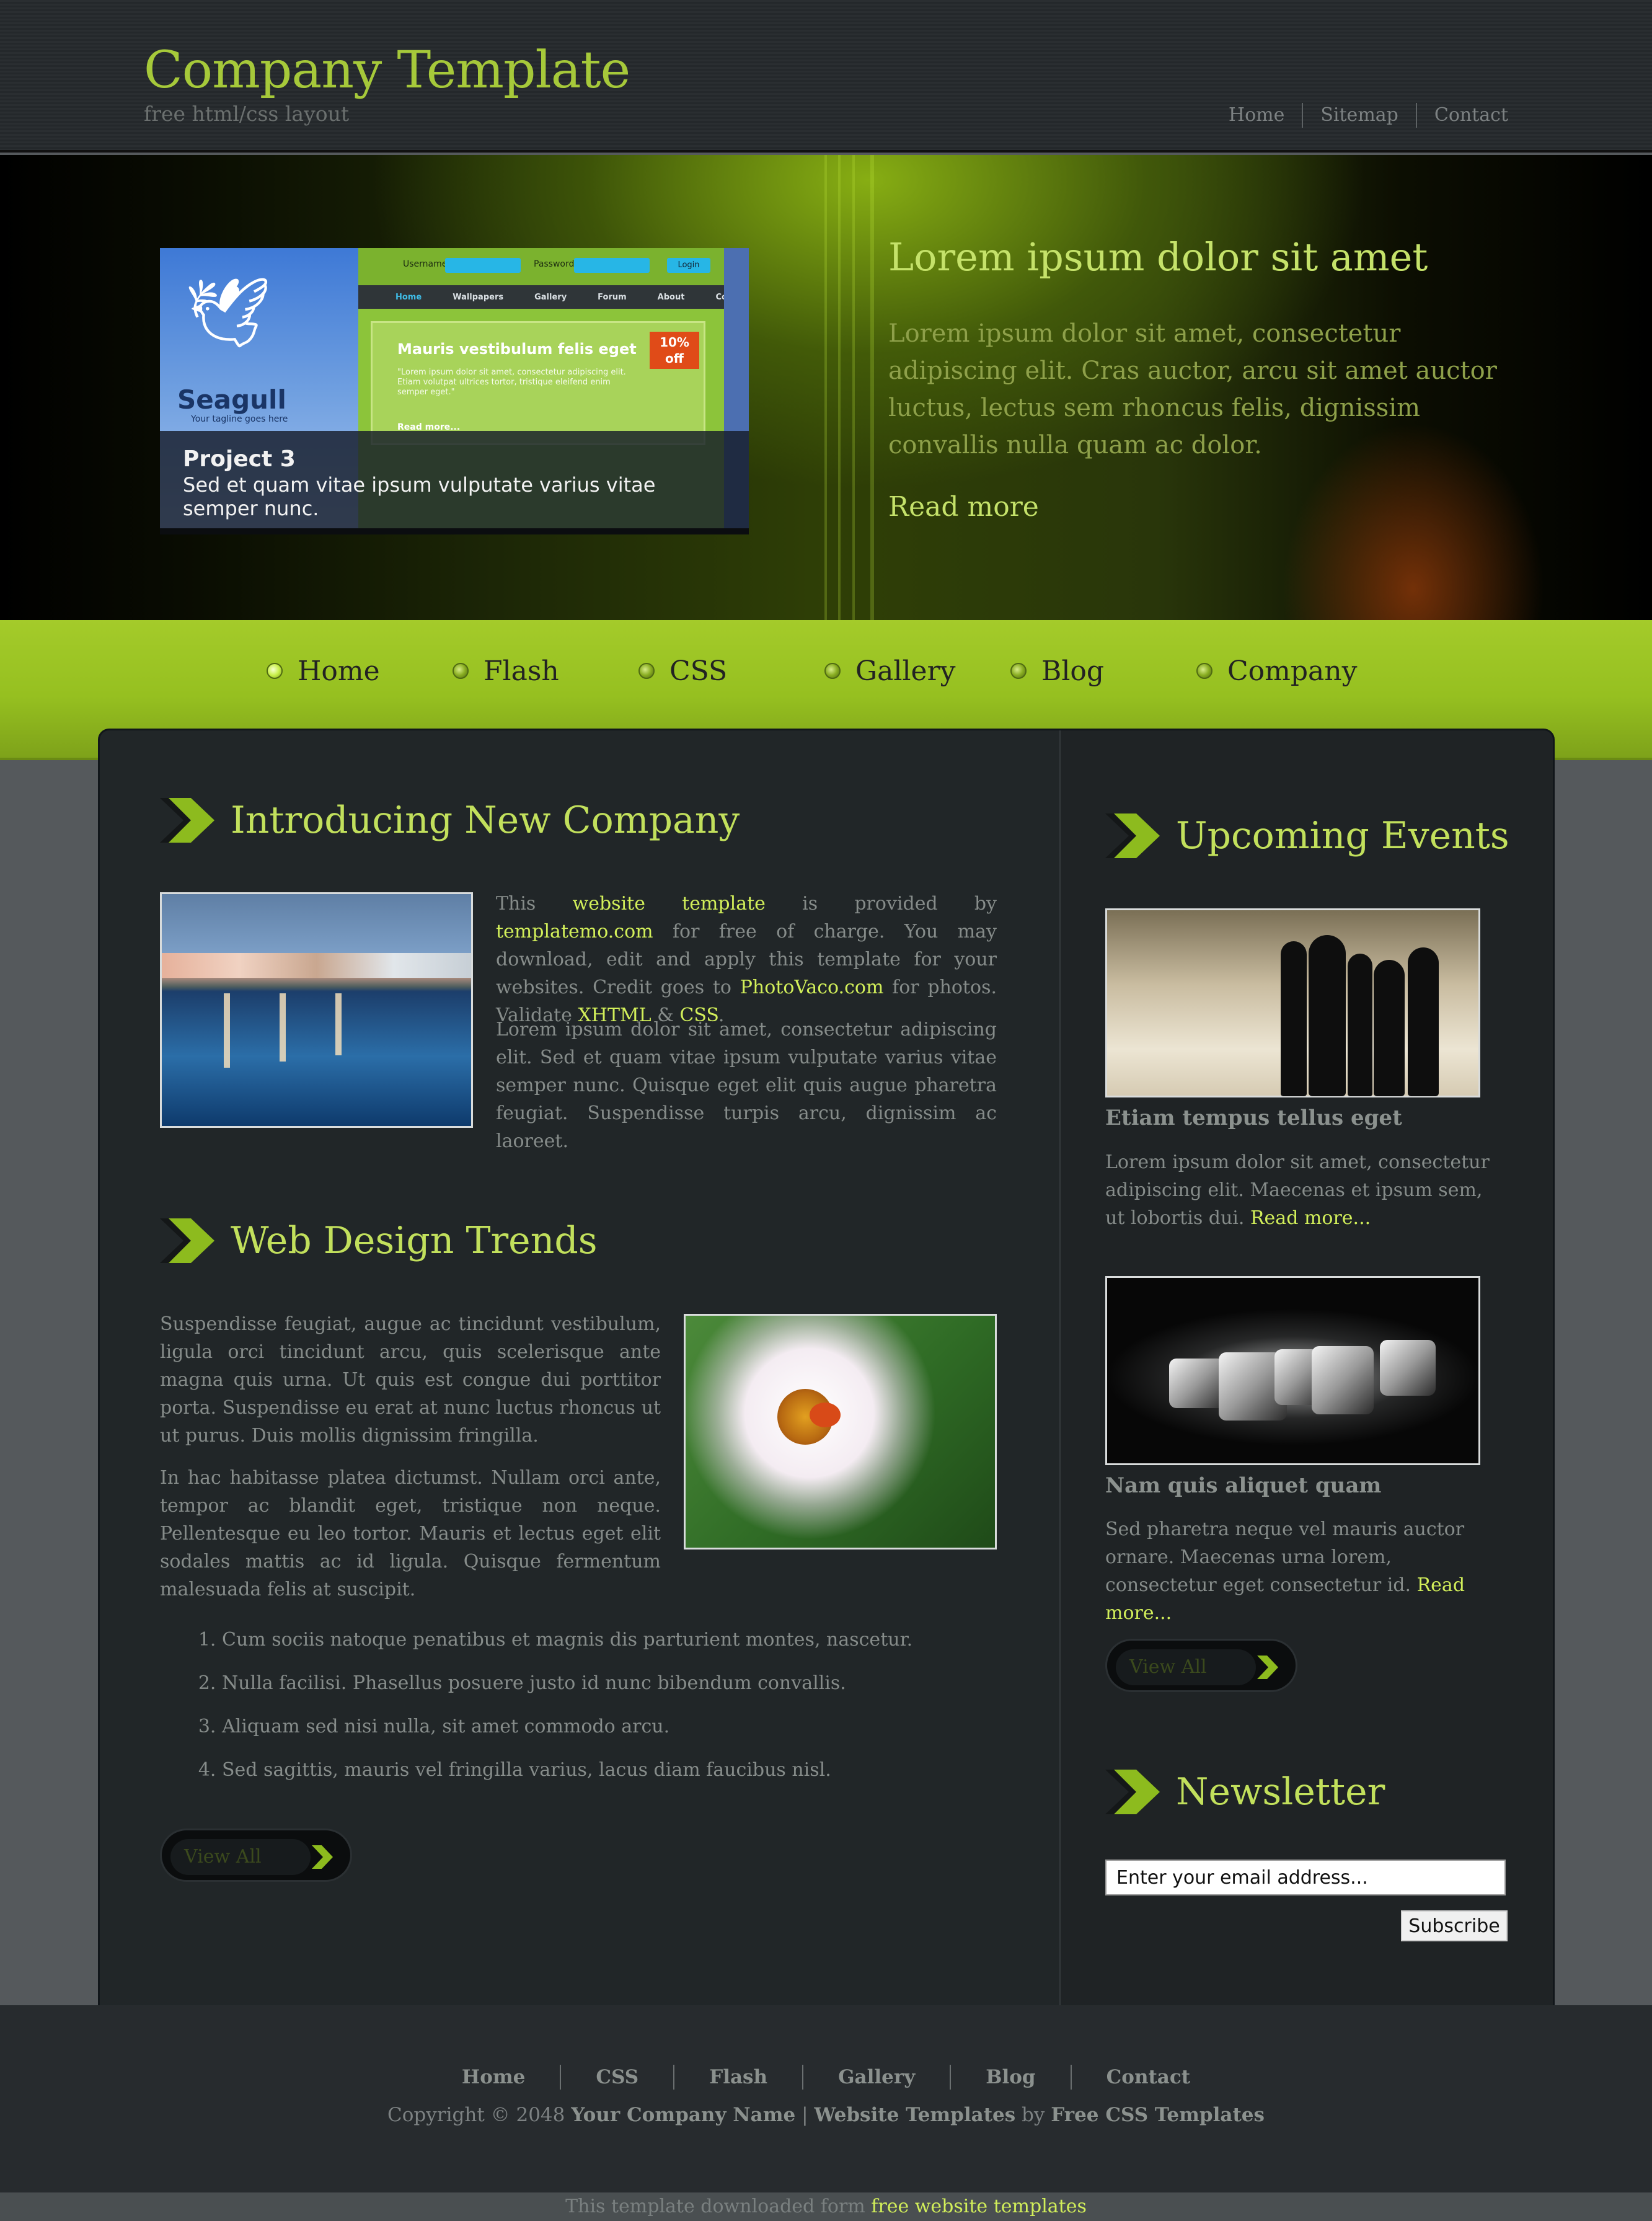  I want to click on footer-nav: Home CSS Flash Gallery Blog Contact, so click(826, 2077).